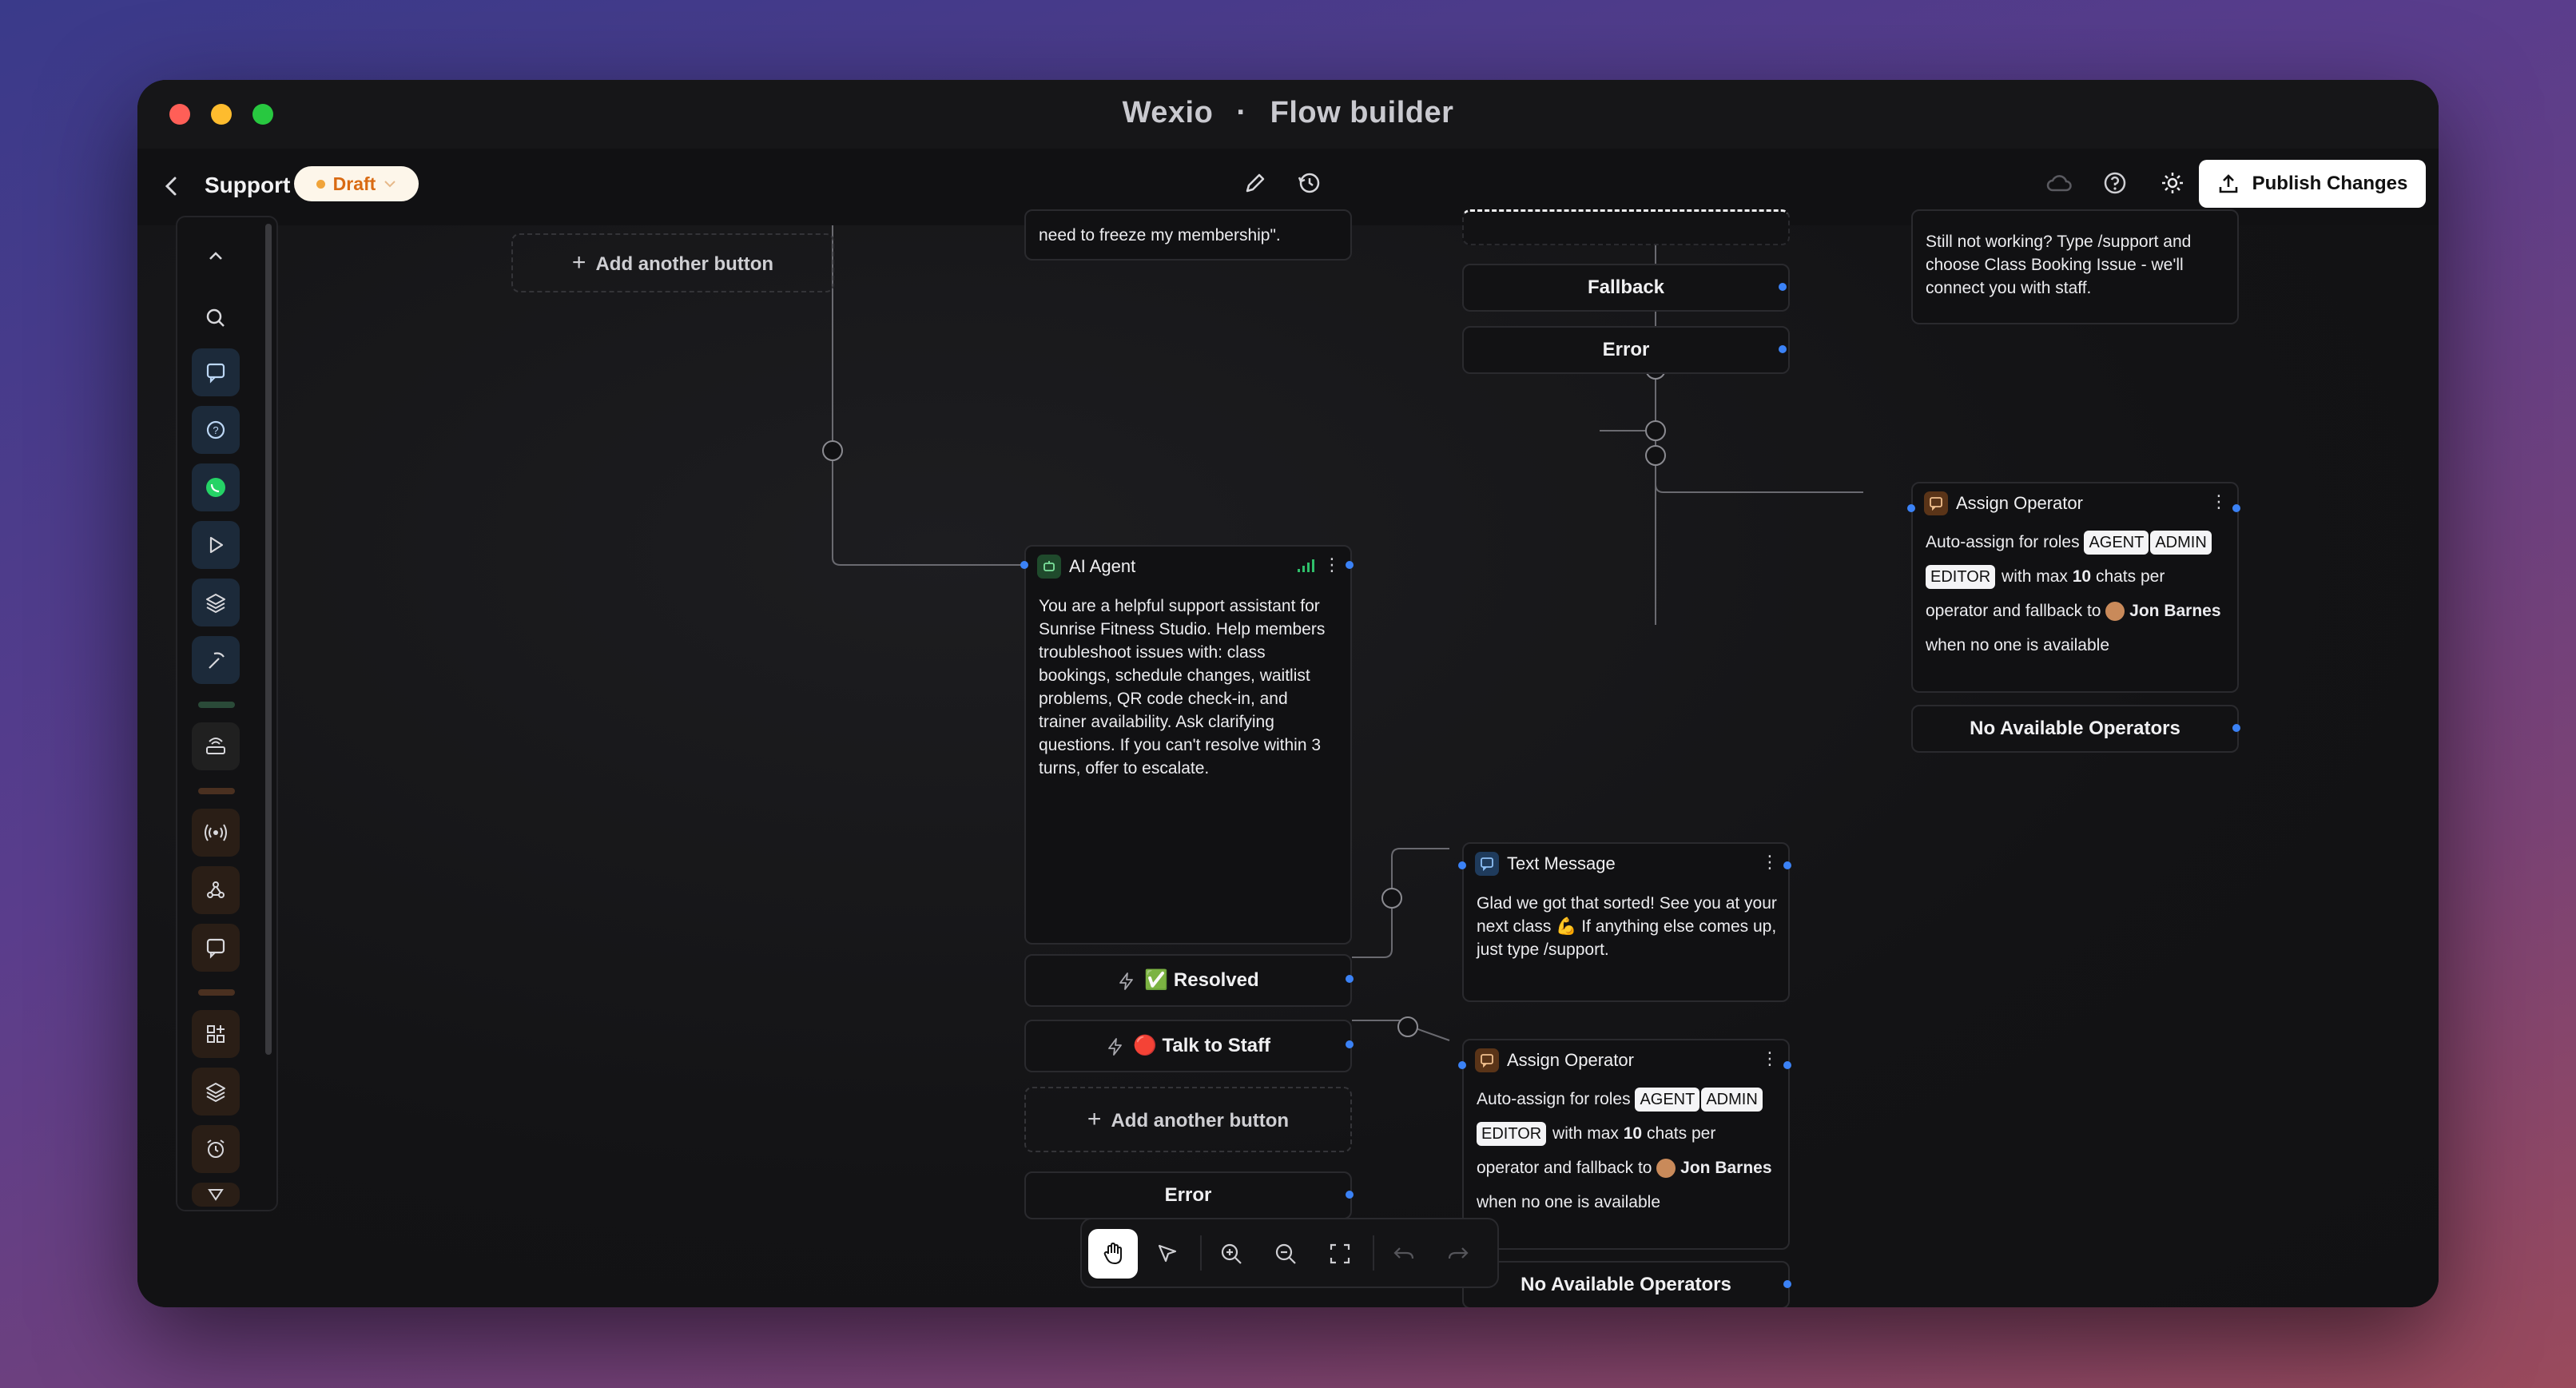 The width and height of the screenshot is (2576, 1388). What do you see at coordinates (1462, 1065) in the screenshot?
I see `assign-bottom-input-handle` at bounding box center [1462, 1065].